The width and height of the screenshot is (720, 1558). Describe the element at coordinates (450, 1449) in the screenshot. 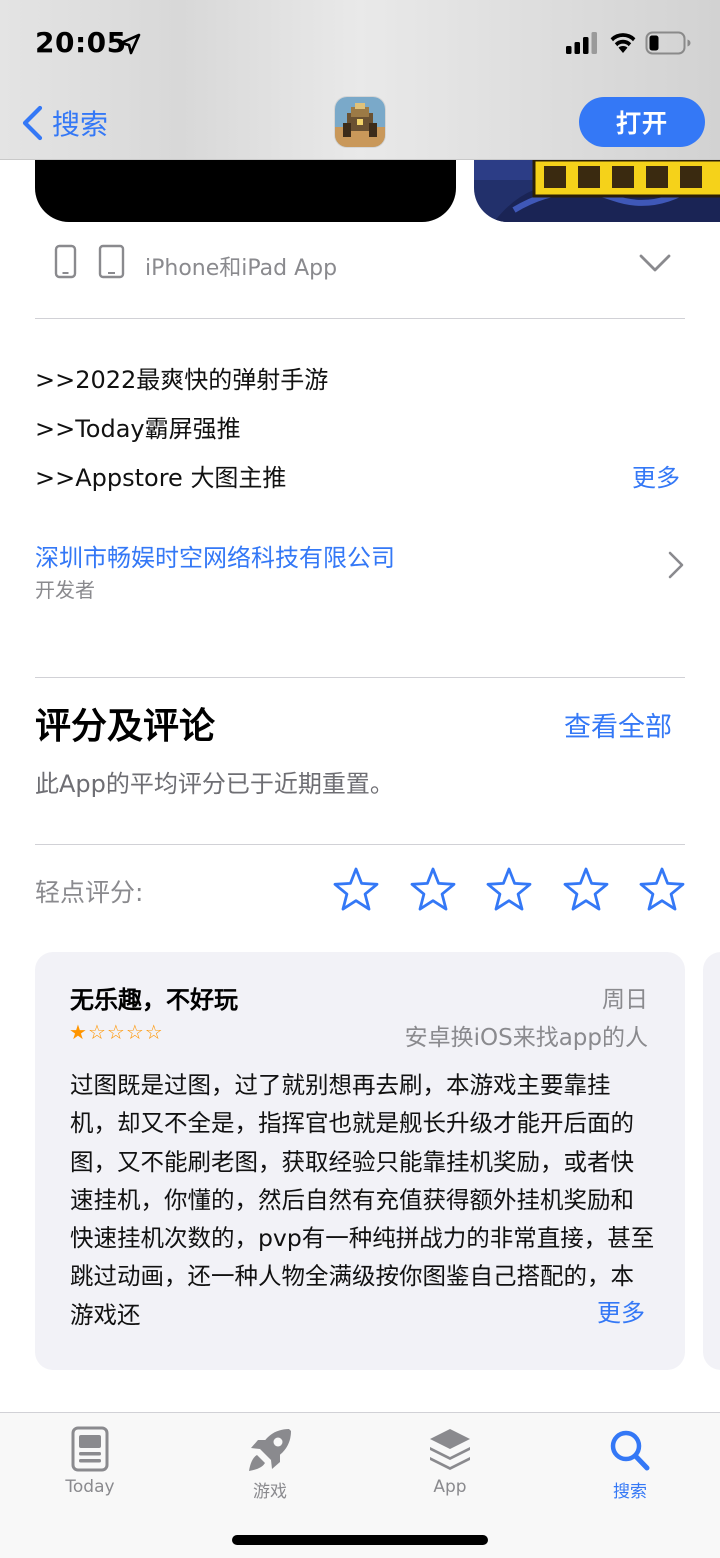

I see `app-stack-icon` at that location.